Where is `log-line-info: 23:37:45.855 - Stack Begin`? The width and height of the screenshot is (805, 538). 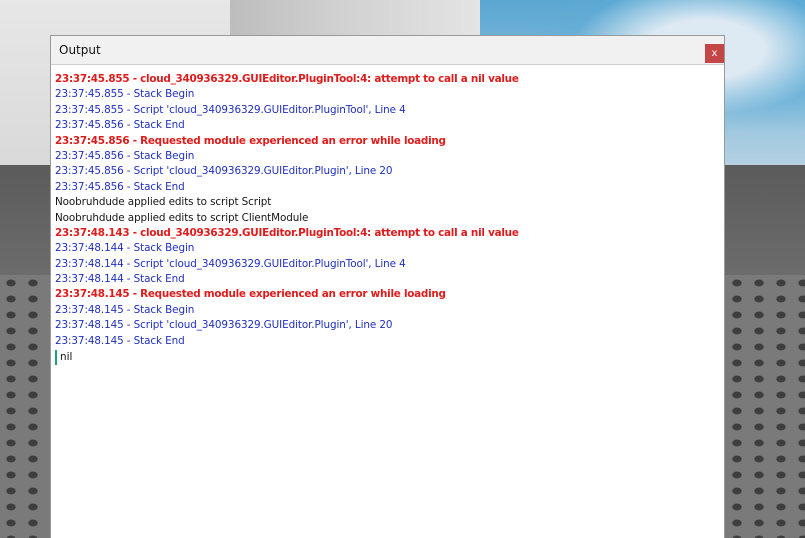
log-line-info: 23:37:45.855 - Stack Begin is located at coordinates (125, 94).